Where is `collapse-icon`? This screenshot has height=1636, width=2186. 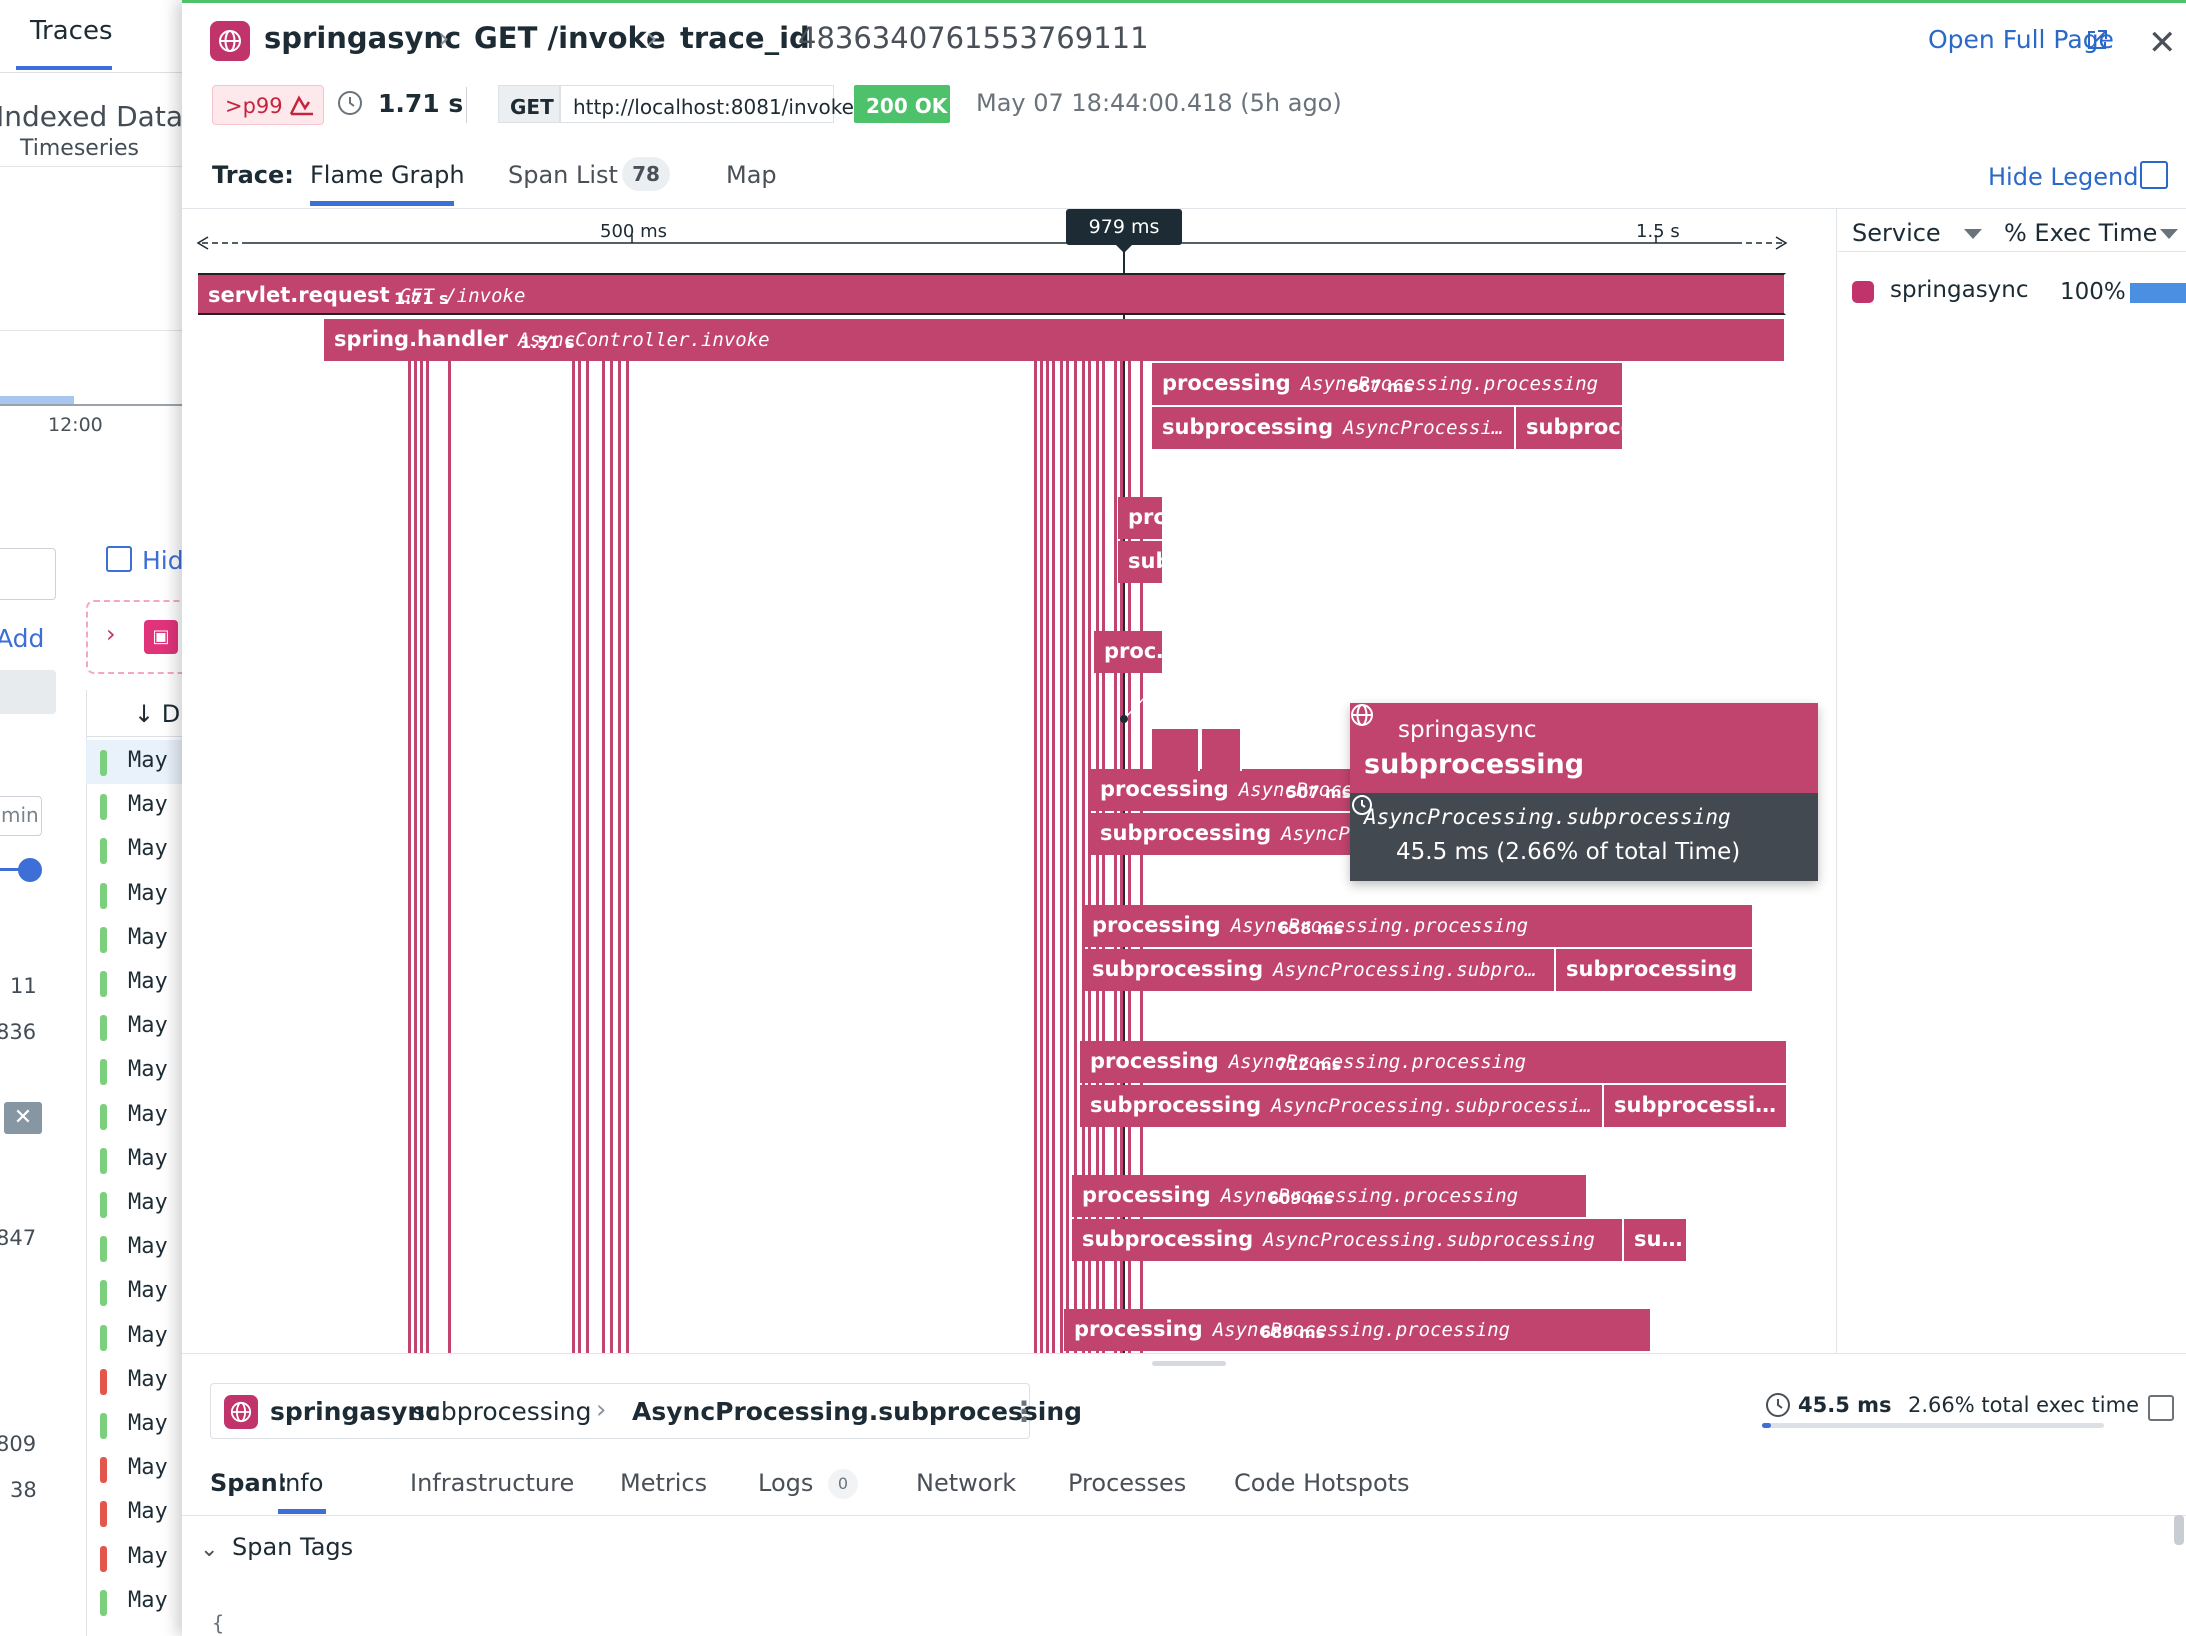
collapse-icon is located at coordinates (119, 559).